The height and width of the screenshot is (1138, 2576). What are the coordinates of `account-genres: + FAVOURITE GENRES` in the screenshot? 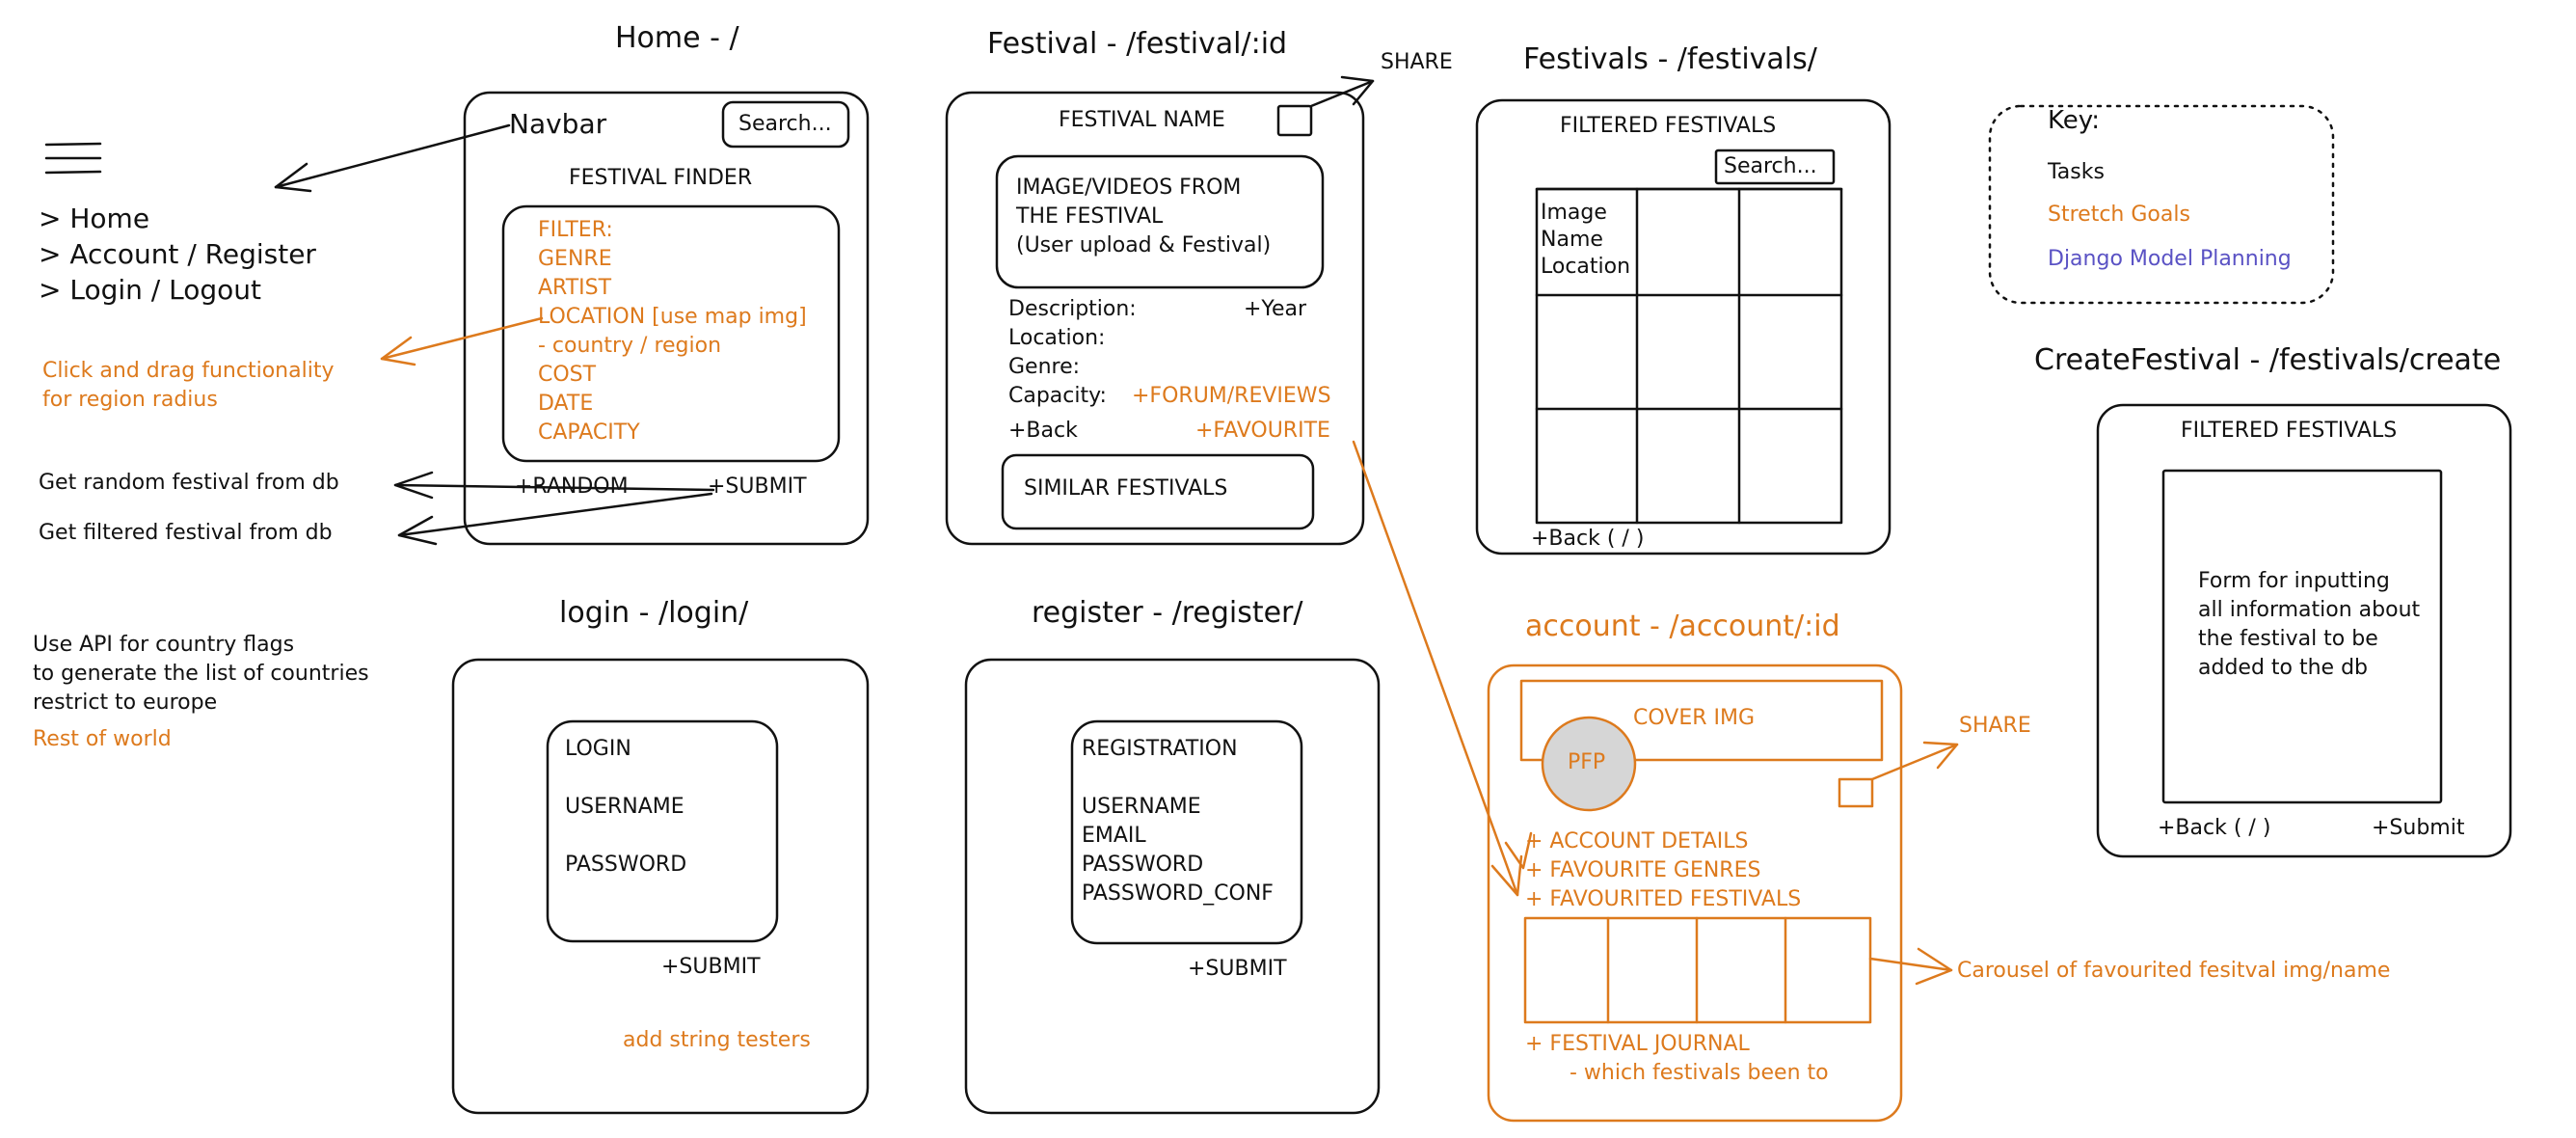 It's located at (1643, 871).